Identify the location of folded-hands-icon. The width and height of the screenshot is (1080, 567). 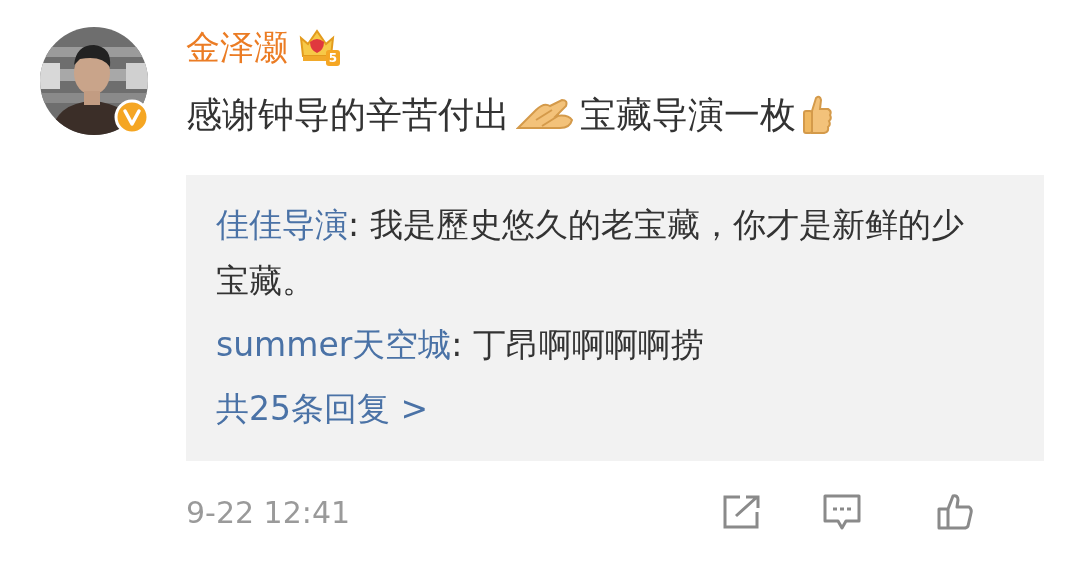
(545, 115).